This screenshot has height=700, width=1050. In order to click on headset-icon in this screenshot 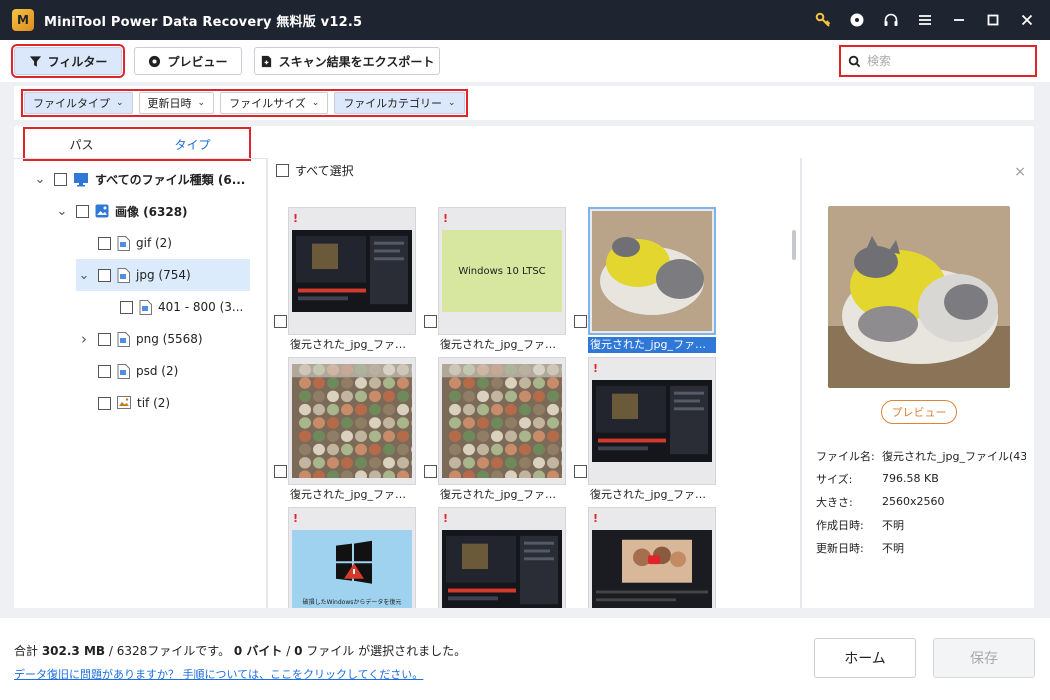, I will do `click(891, 20)`.